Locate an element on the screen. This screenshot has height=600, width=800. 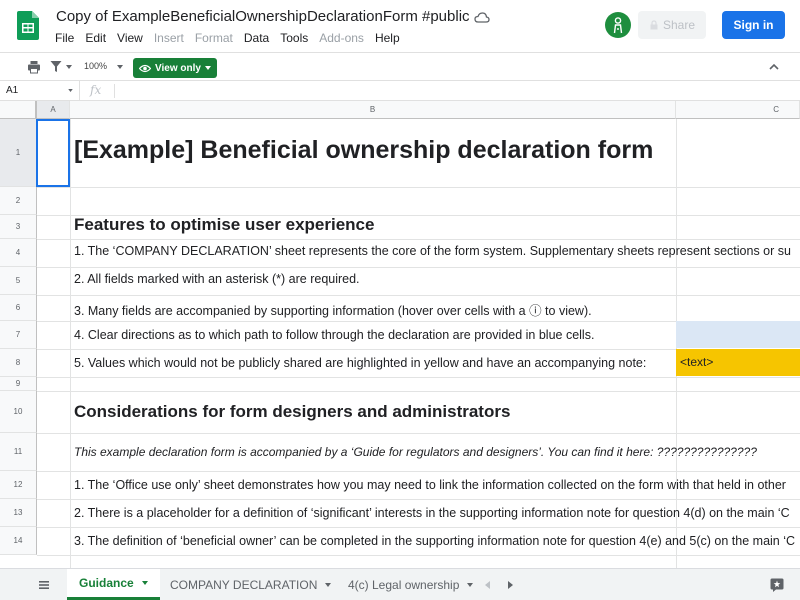
row-header-13: 13 is located at coordinates (18, 513).